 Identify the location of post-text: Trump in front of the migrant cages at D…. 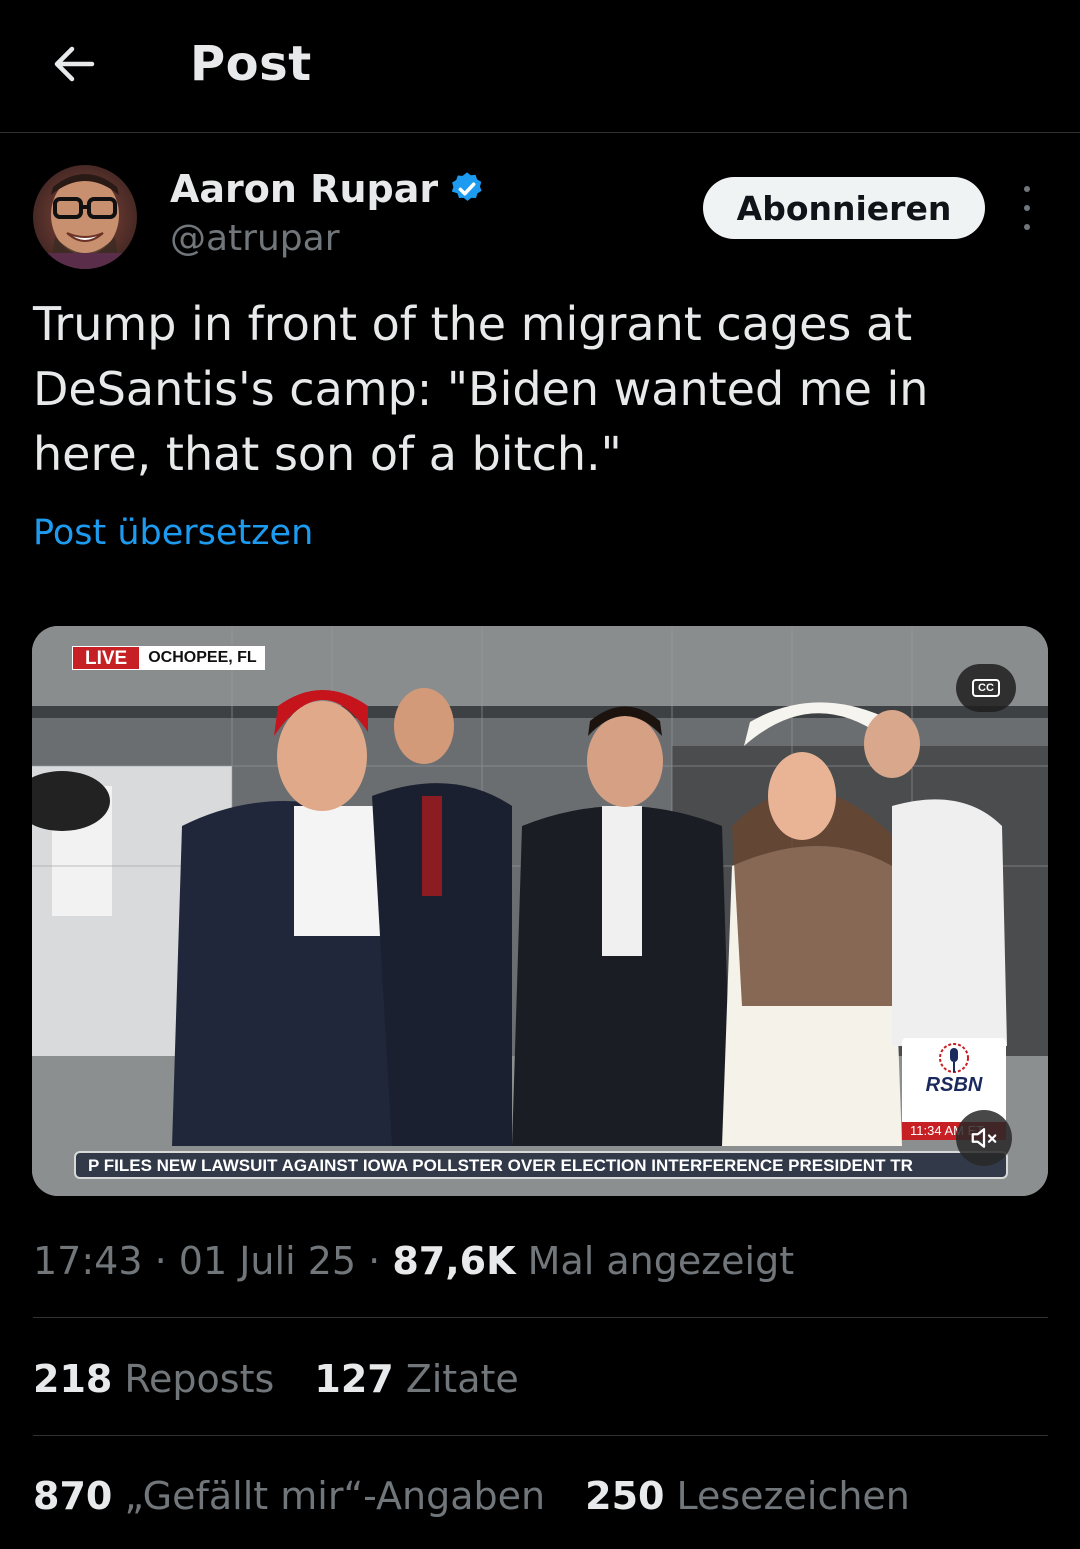
(481, 389).